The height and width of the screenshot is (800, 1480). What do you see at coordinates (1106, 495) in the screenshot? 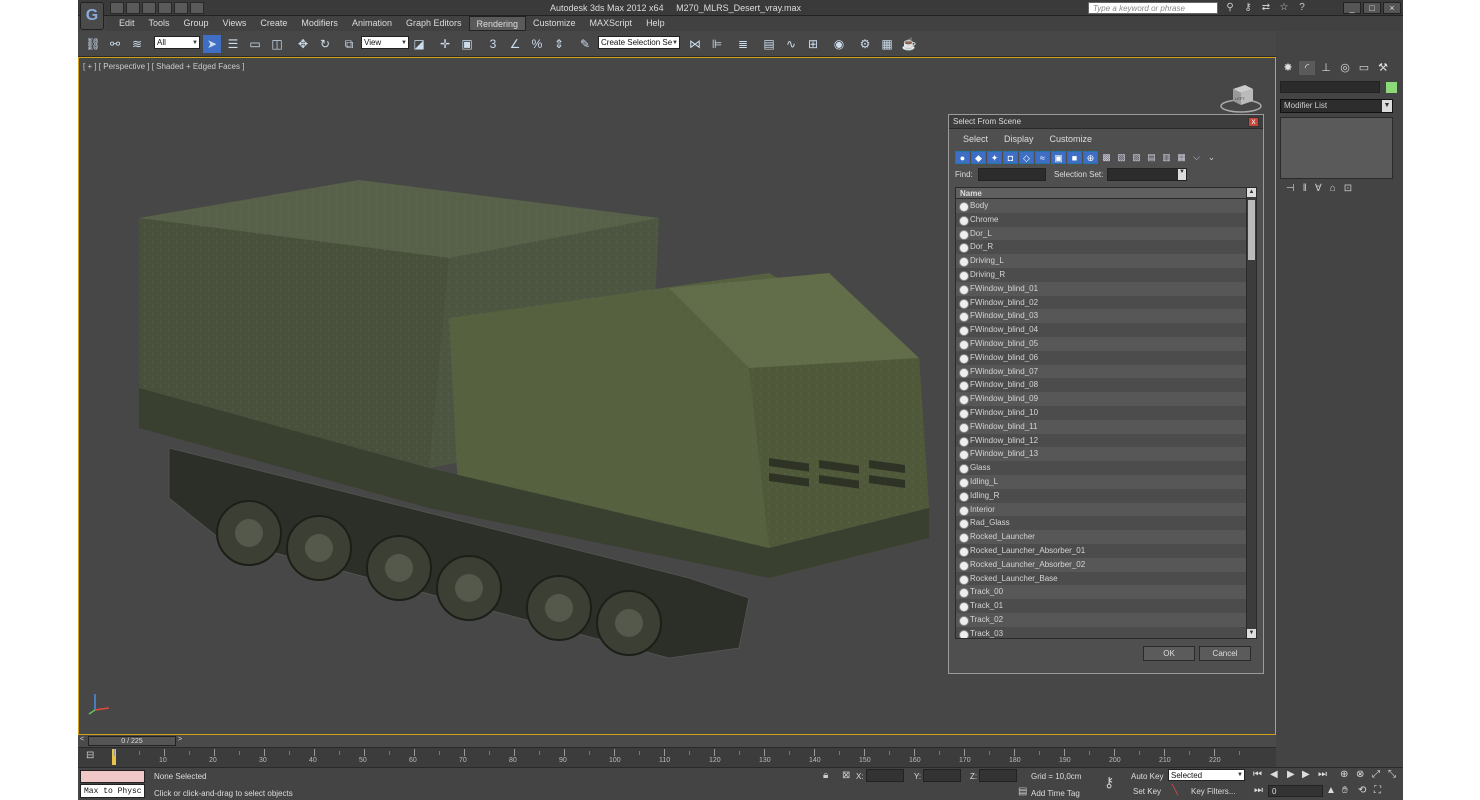
I see `list-item: Idling_R` at bounding box center [1106, 495].